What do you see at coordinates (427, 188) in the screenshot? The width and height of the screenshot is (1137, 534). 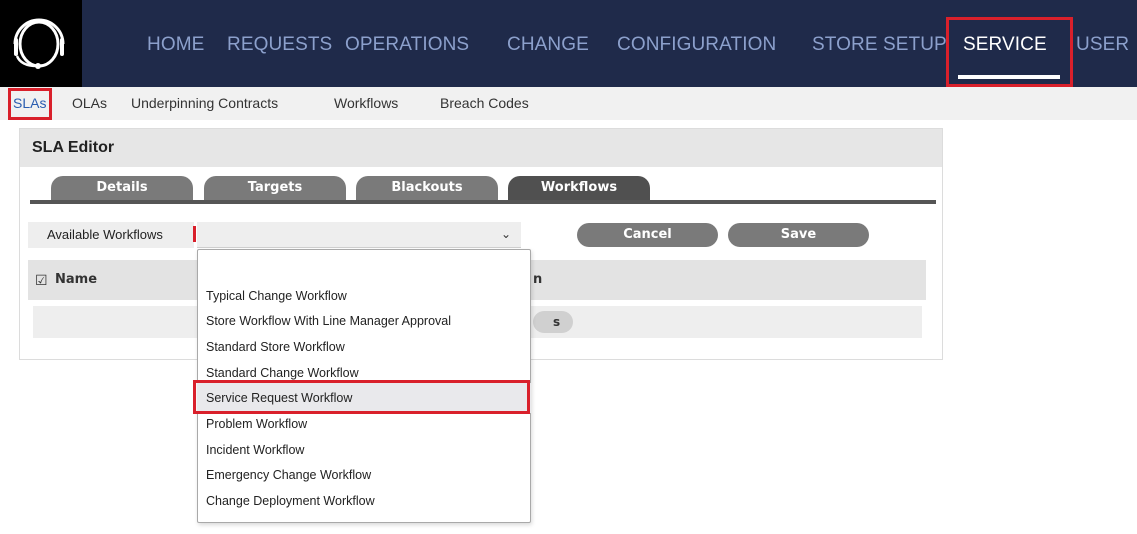 I see `tab-blackouts: Blackouts` at bounding box center [427, 188].